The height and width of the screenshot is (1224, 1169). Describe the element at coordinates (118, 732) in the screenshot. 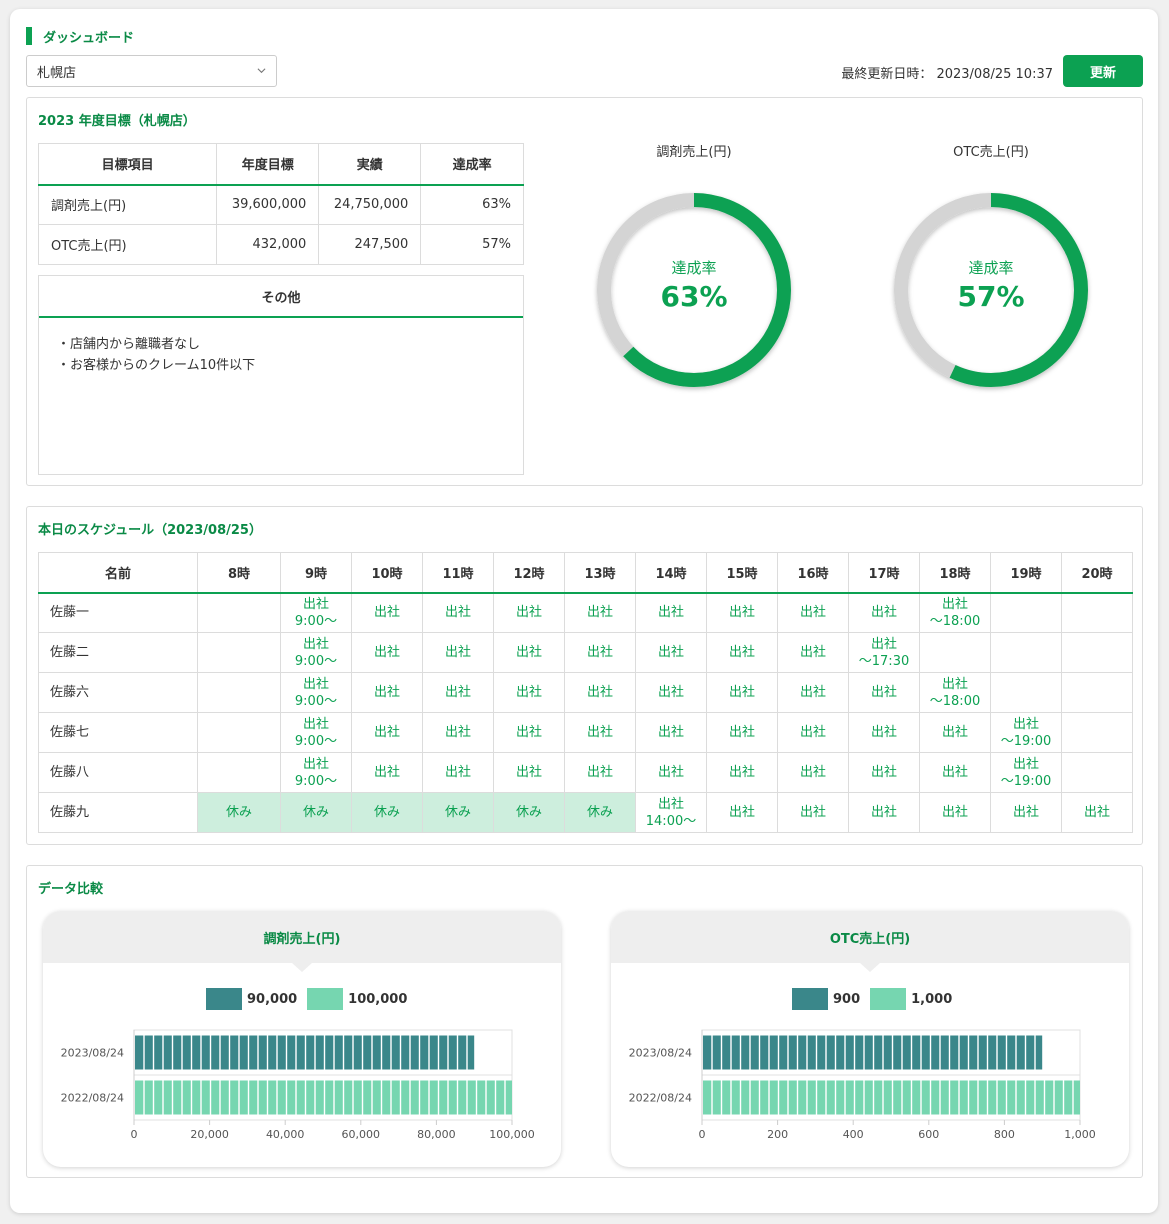

I see `schedule-employee-name: 佐藤七` at that location.